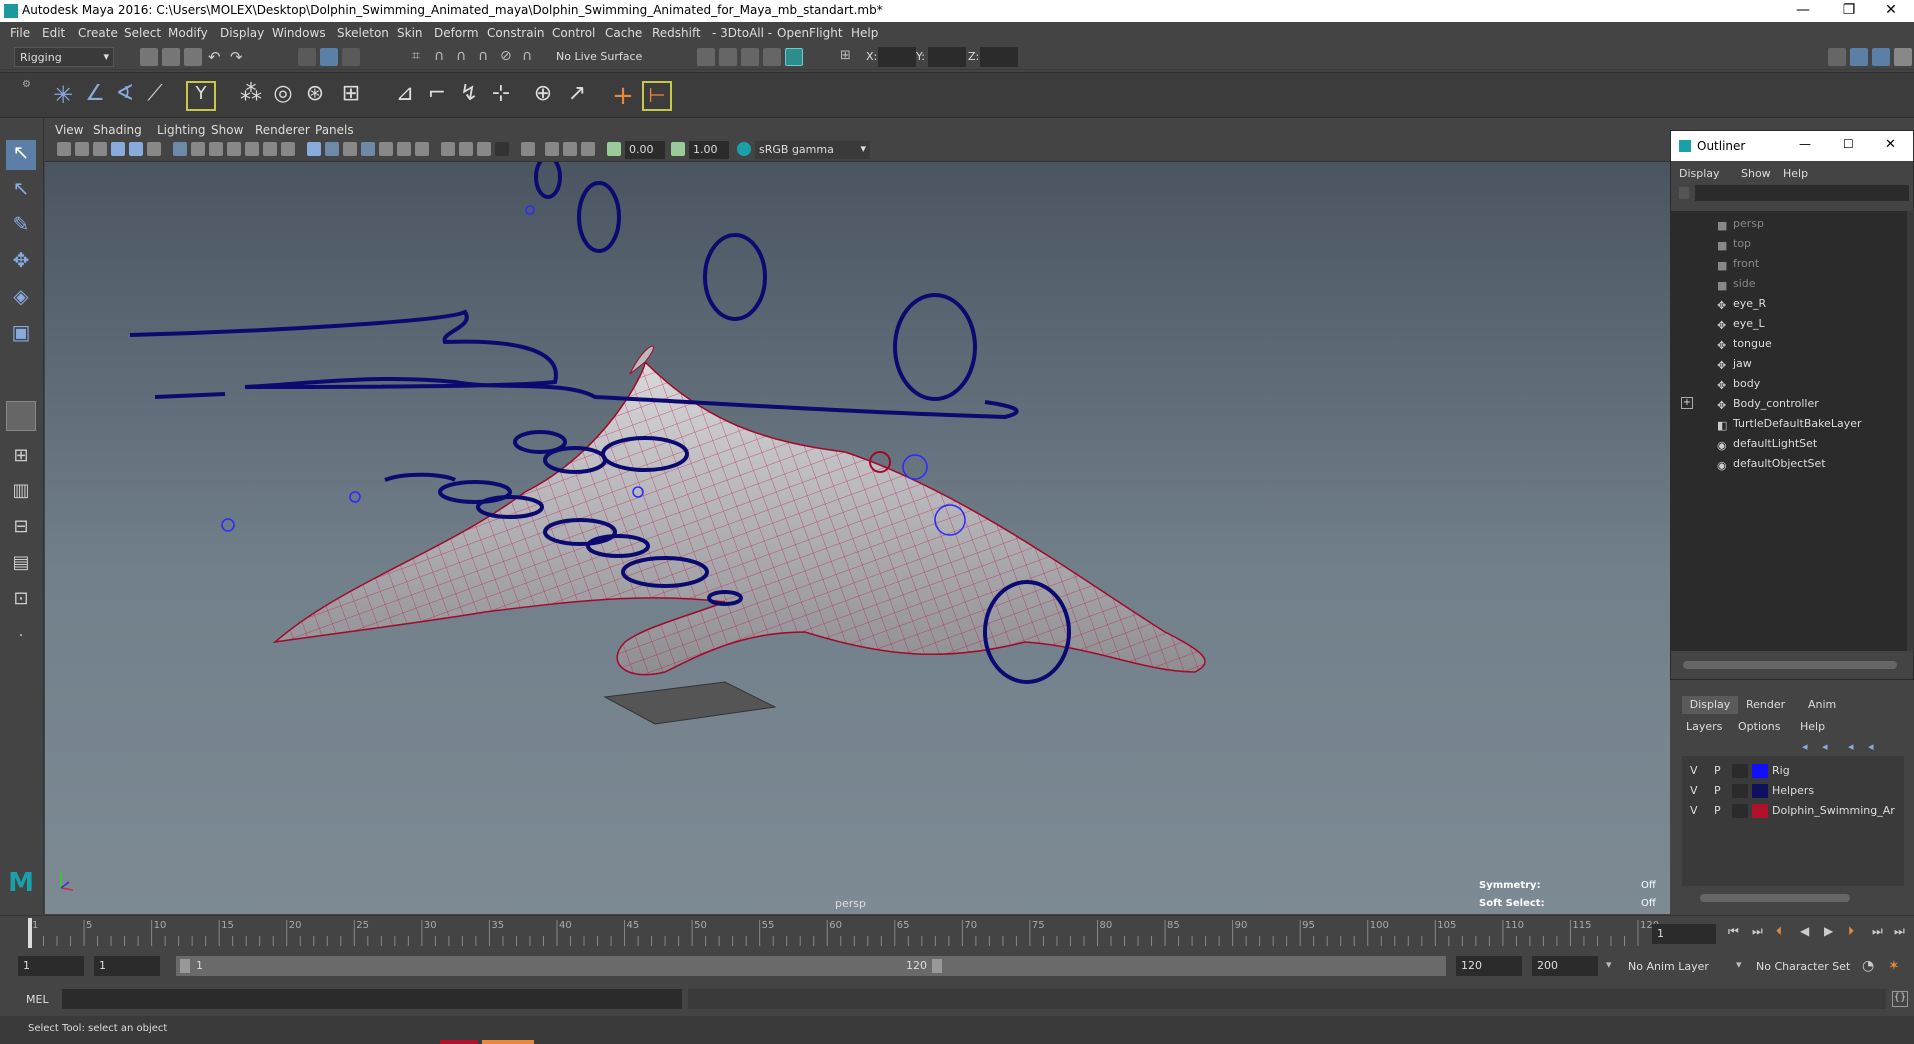  I want to click on animation-prefs-icon: ✶, so click(1894, 966).